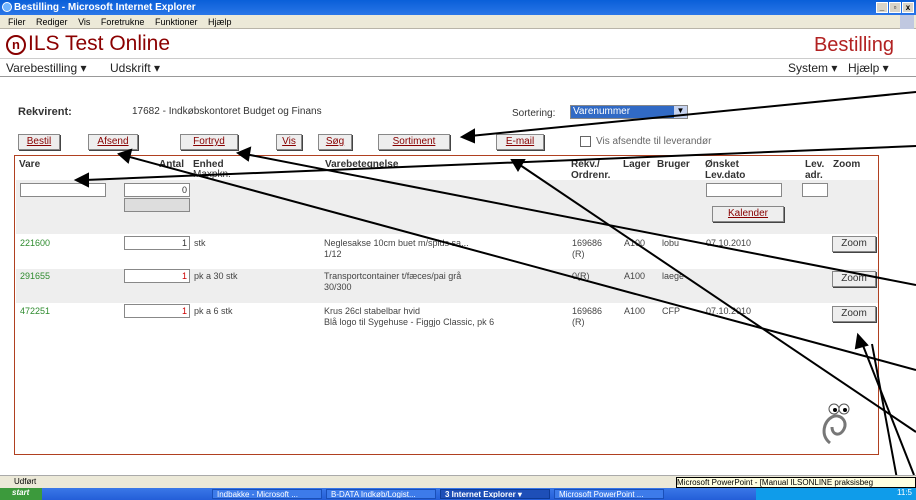 Image resolution: width=916 pixels, height=500 pixels. I want to click on window-title: Bestilling - Microsoft Internet Explorer, so click(105, 7).